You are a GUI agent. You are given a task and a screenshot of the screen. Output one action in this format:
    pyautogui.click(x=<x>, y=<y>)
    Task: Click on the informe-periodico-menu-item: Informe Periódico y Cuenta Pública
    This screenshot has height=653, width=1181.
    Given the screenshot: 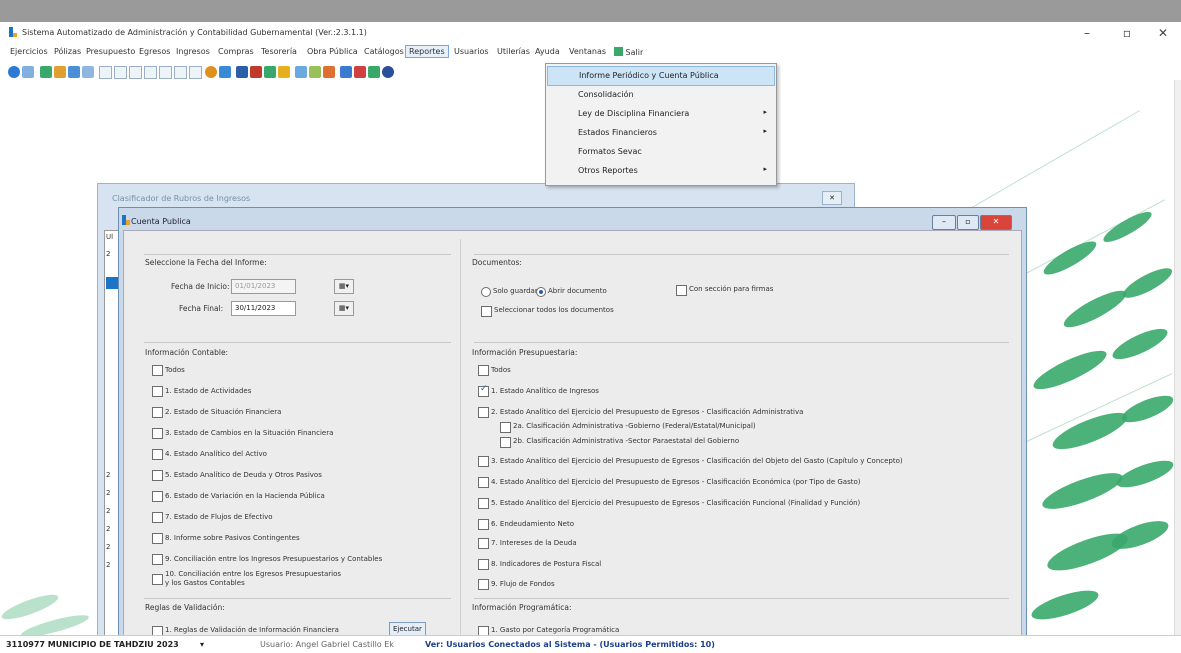 What is the action you would take?
    pyautogui.click(x=661, y=76)
    